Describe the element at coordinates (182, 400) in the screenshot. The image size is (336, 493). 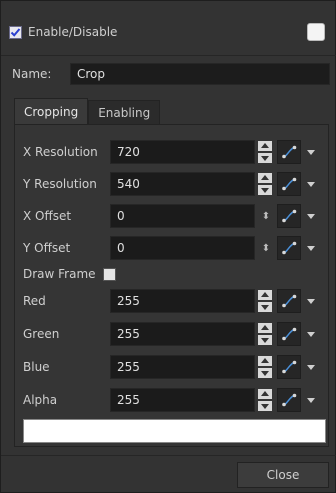
I see `alpha-input: 255` at that location.